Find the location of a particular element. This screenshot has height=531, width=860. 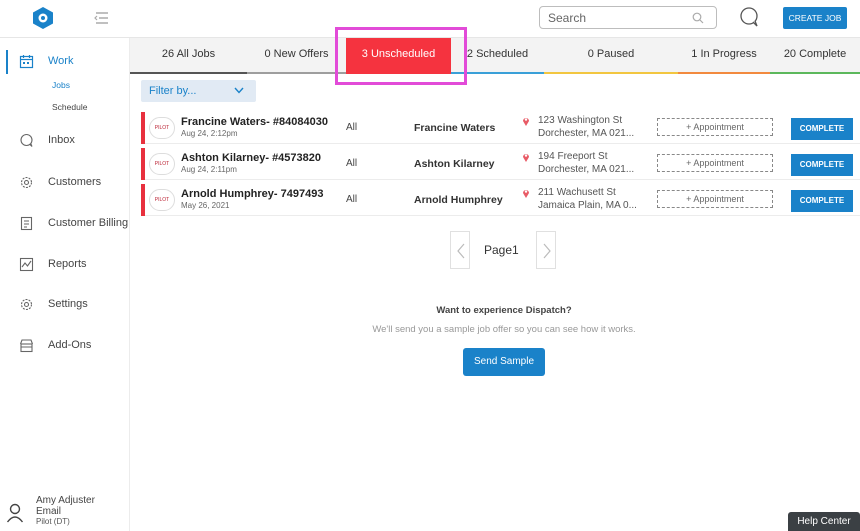

tab-label: 2 Scheduled is located at coordinates (497, 54).